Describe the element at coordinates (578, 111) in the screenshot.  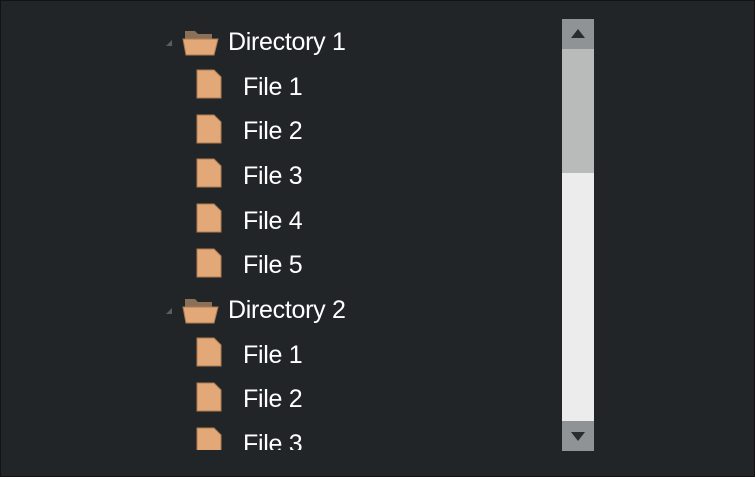
I see `scroll-thumb` at that location.